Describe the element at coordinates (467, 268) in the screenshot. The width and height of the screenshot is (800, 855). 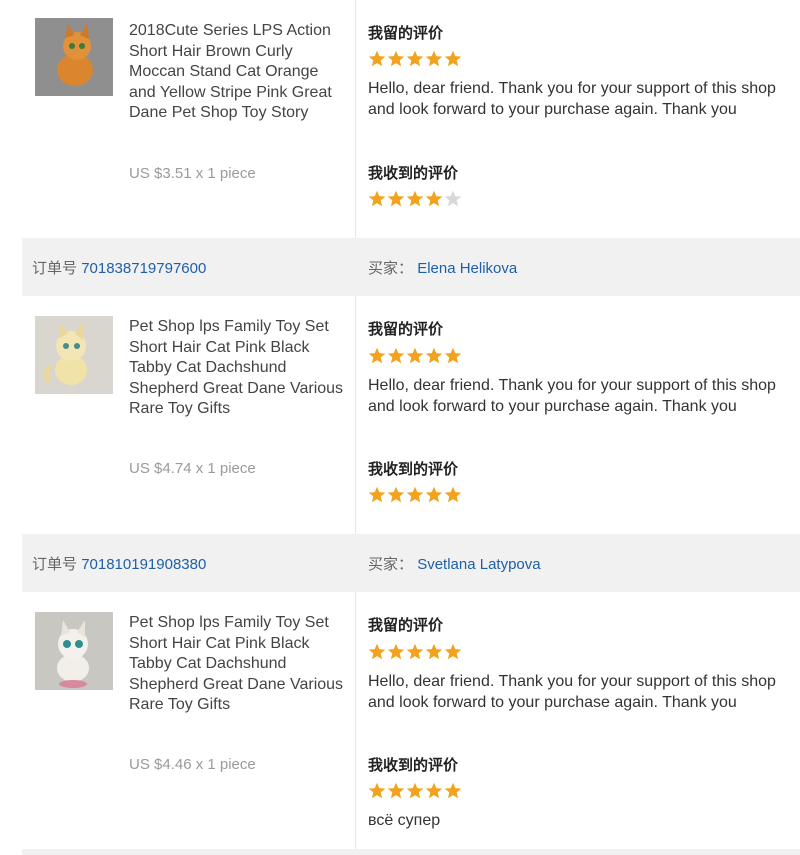
I see `buyer-name-link: Elena Helikova` at that location.